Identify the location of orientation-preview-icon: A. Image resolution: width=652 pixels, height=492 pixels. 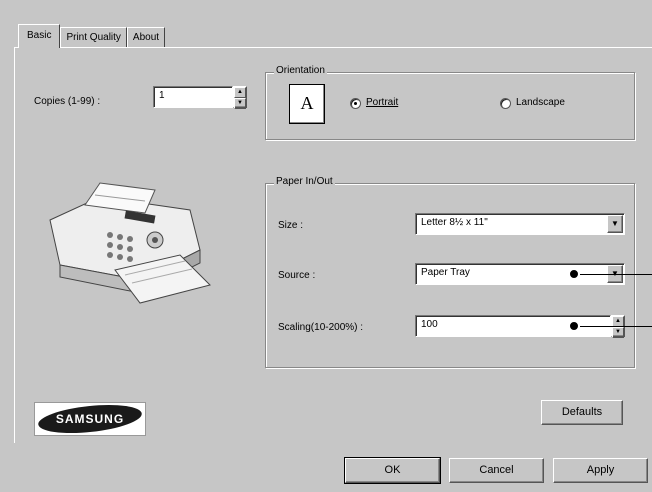
(307, 104).